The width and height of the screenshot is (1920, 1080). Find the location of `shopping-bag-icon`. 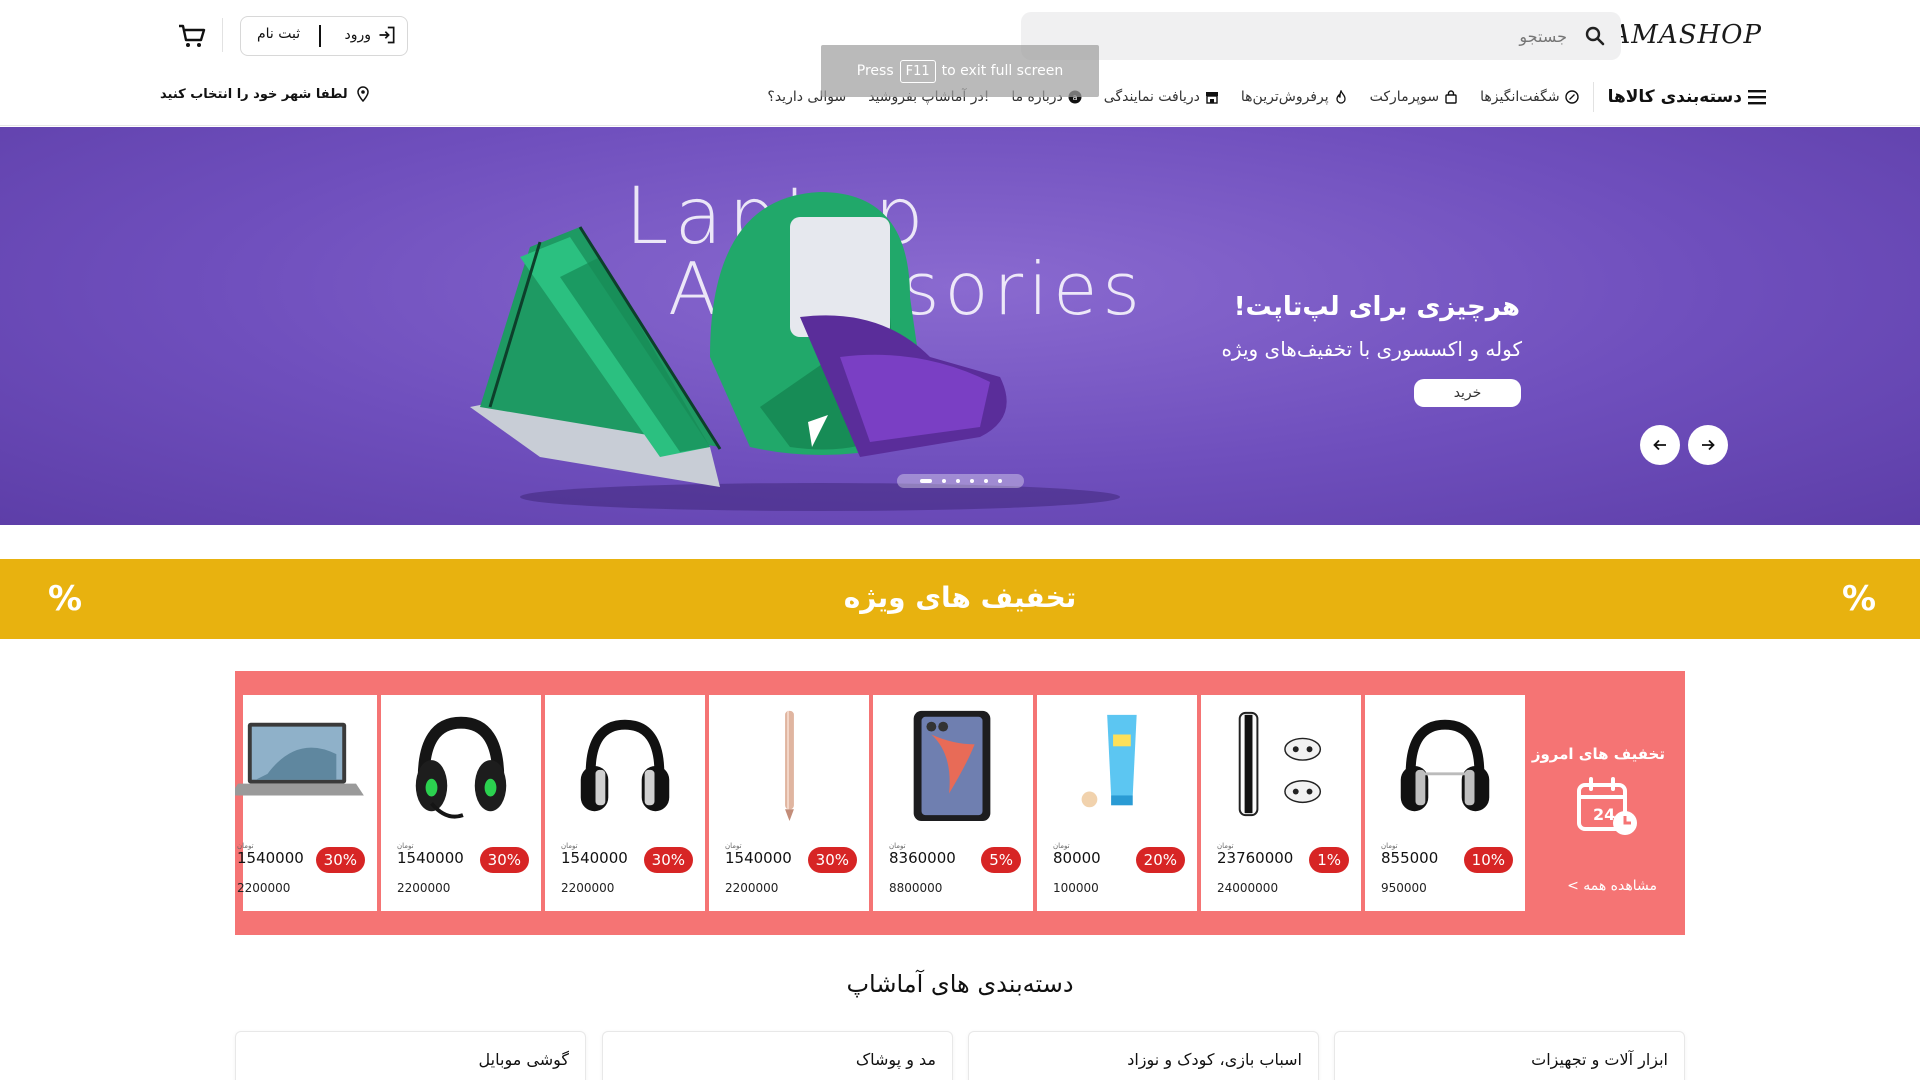

shopping-bag-icon is located at coordinates (1451, 97).